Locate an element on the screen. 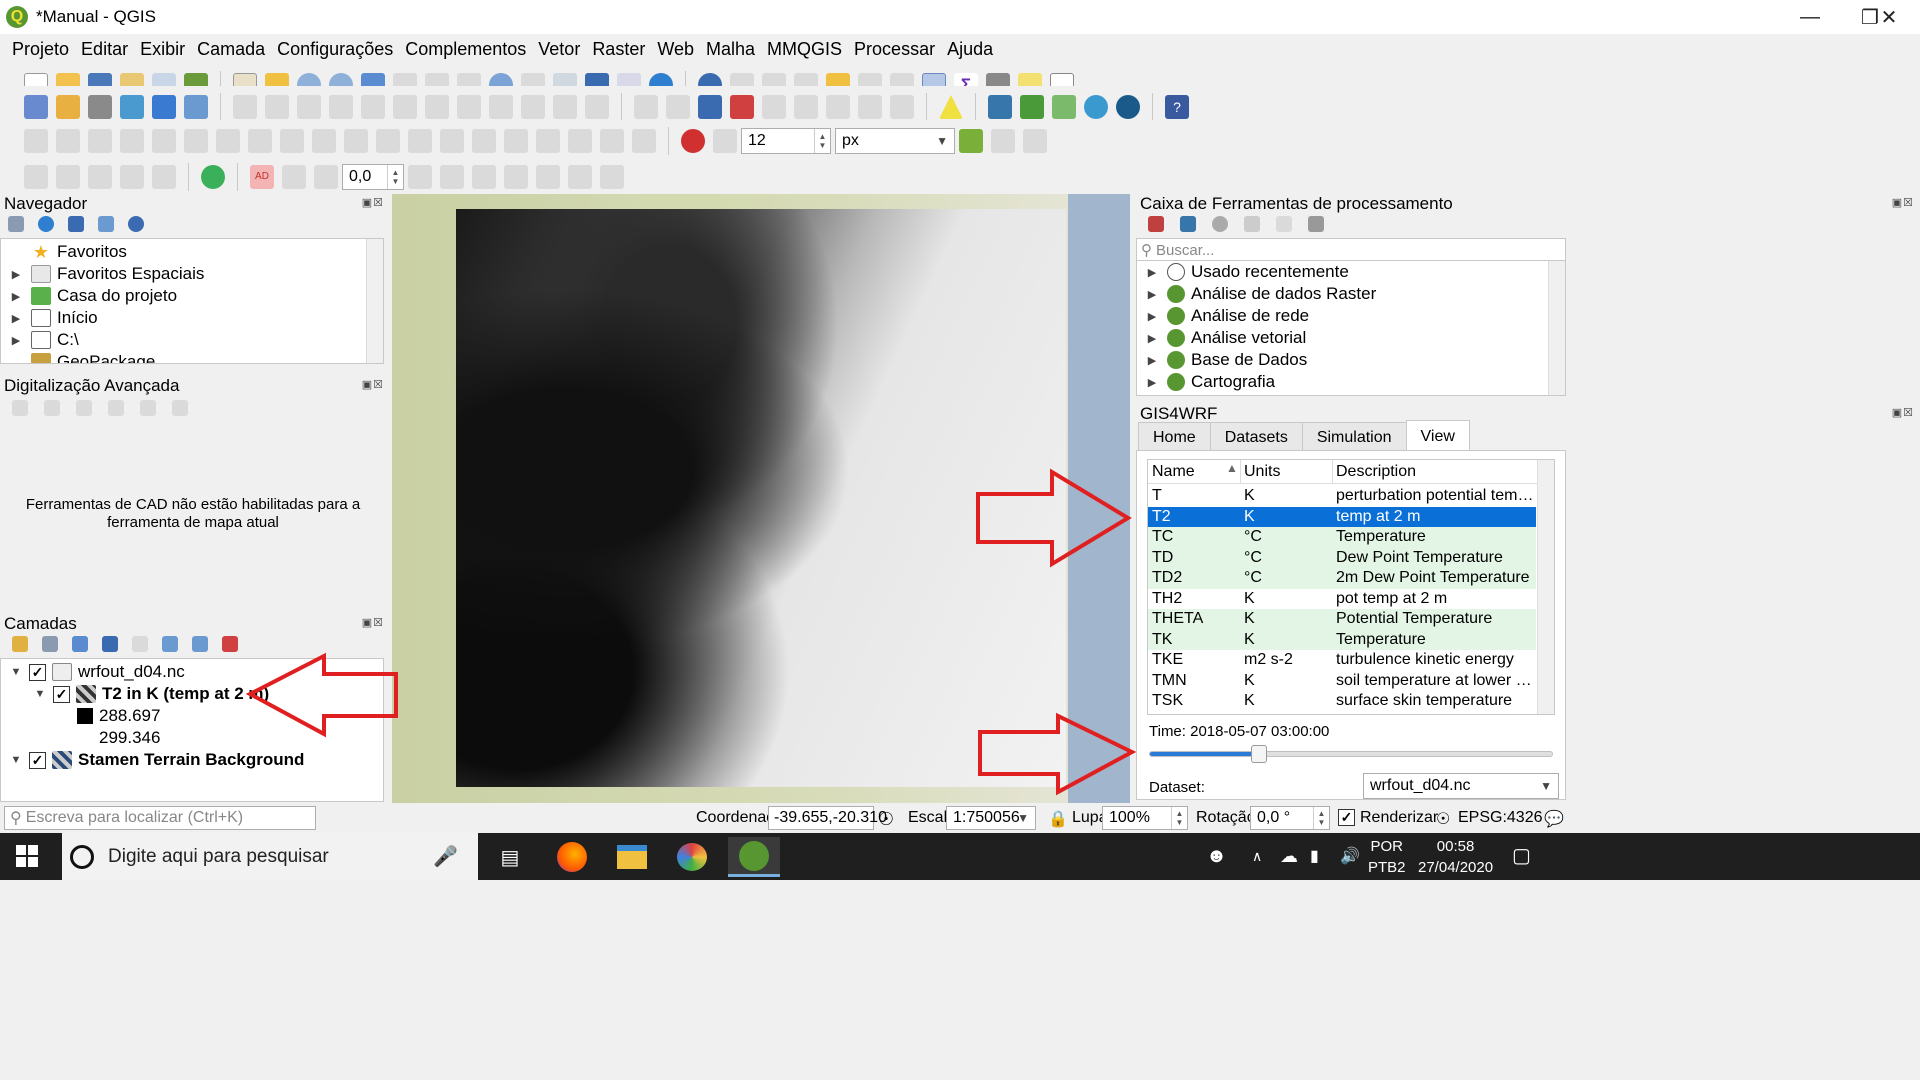 This screenshot has width=1920, height=1080. tab-datasets: Datasets is located at coordinates (1256, 437).